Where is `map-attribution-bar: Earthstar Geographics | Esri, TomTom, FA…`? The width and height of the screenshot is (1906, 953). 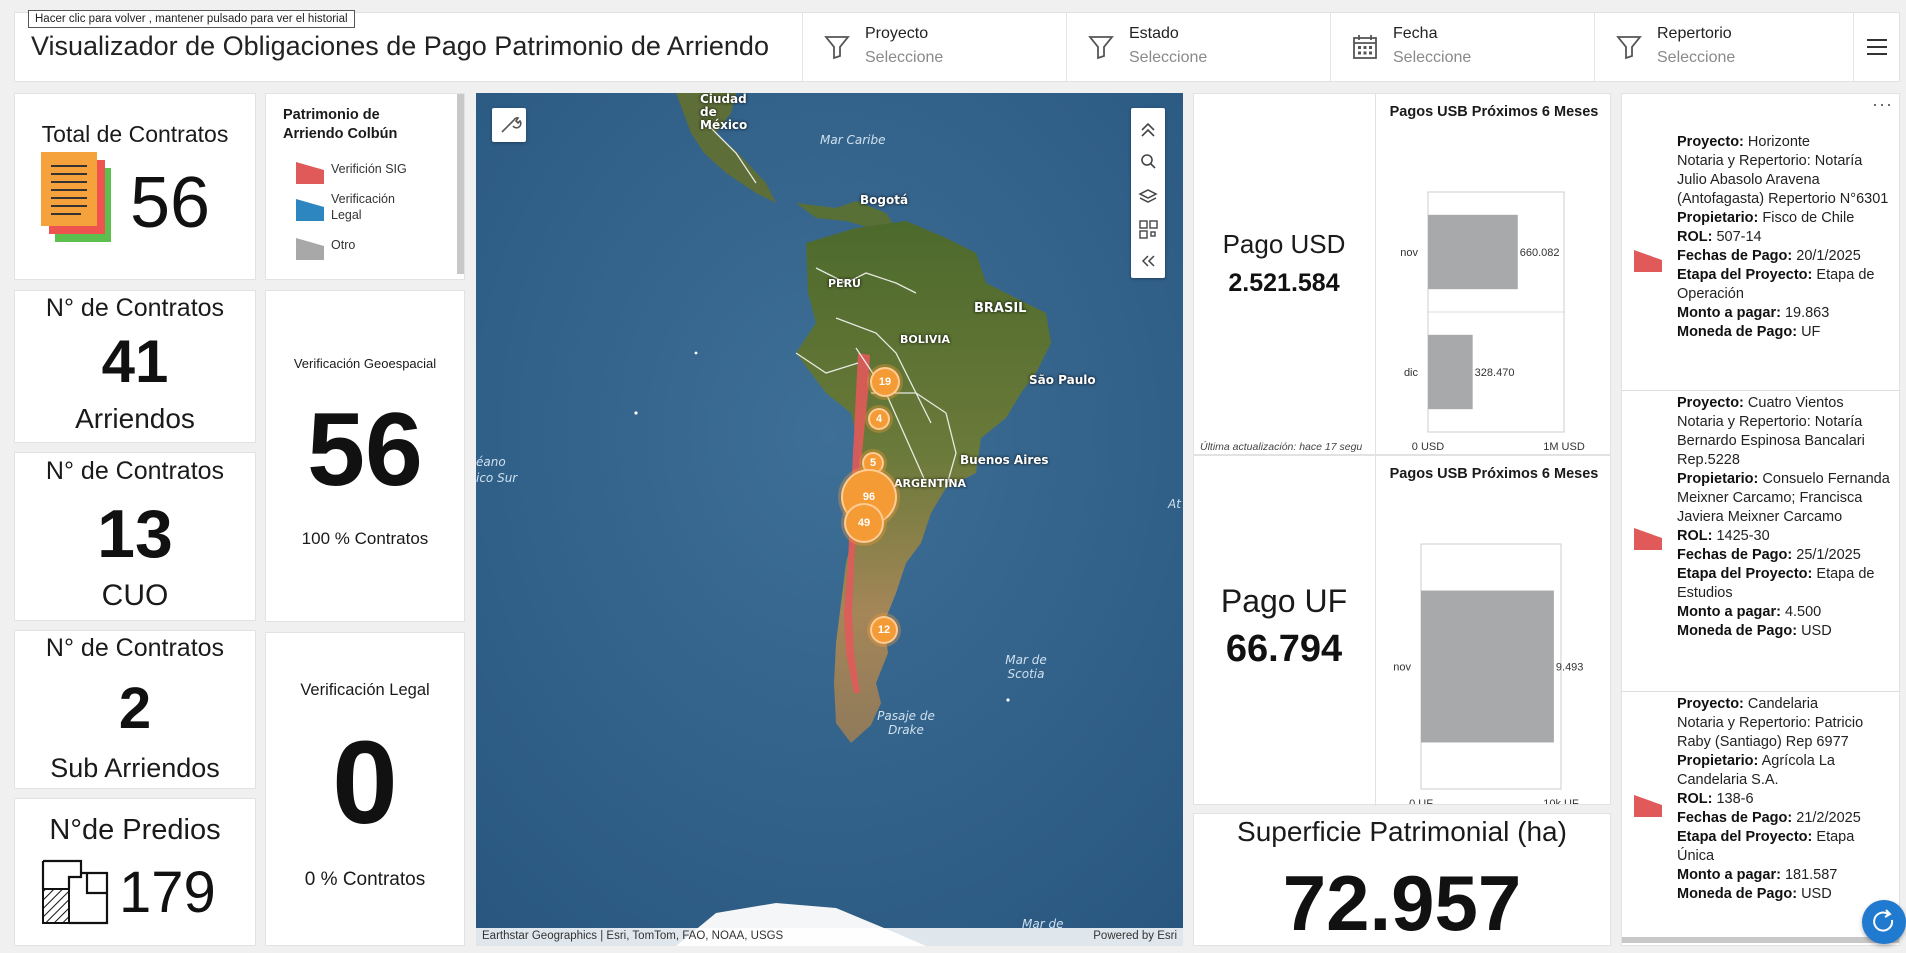
map-attribution-bar: Earthstar Geographics | Esri, TomTom, FA… is located at coordinates (829, 937).